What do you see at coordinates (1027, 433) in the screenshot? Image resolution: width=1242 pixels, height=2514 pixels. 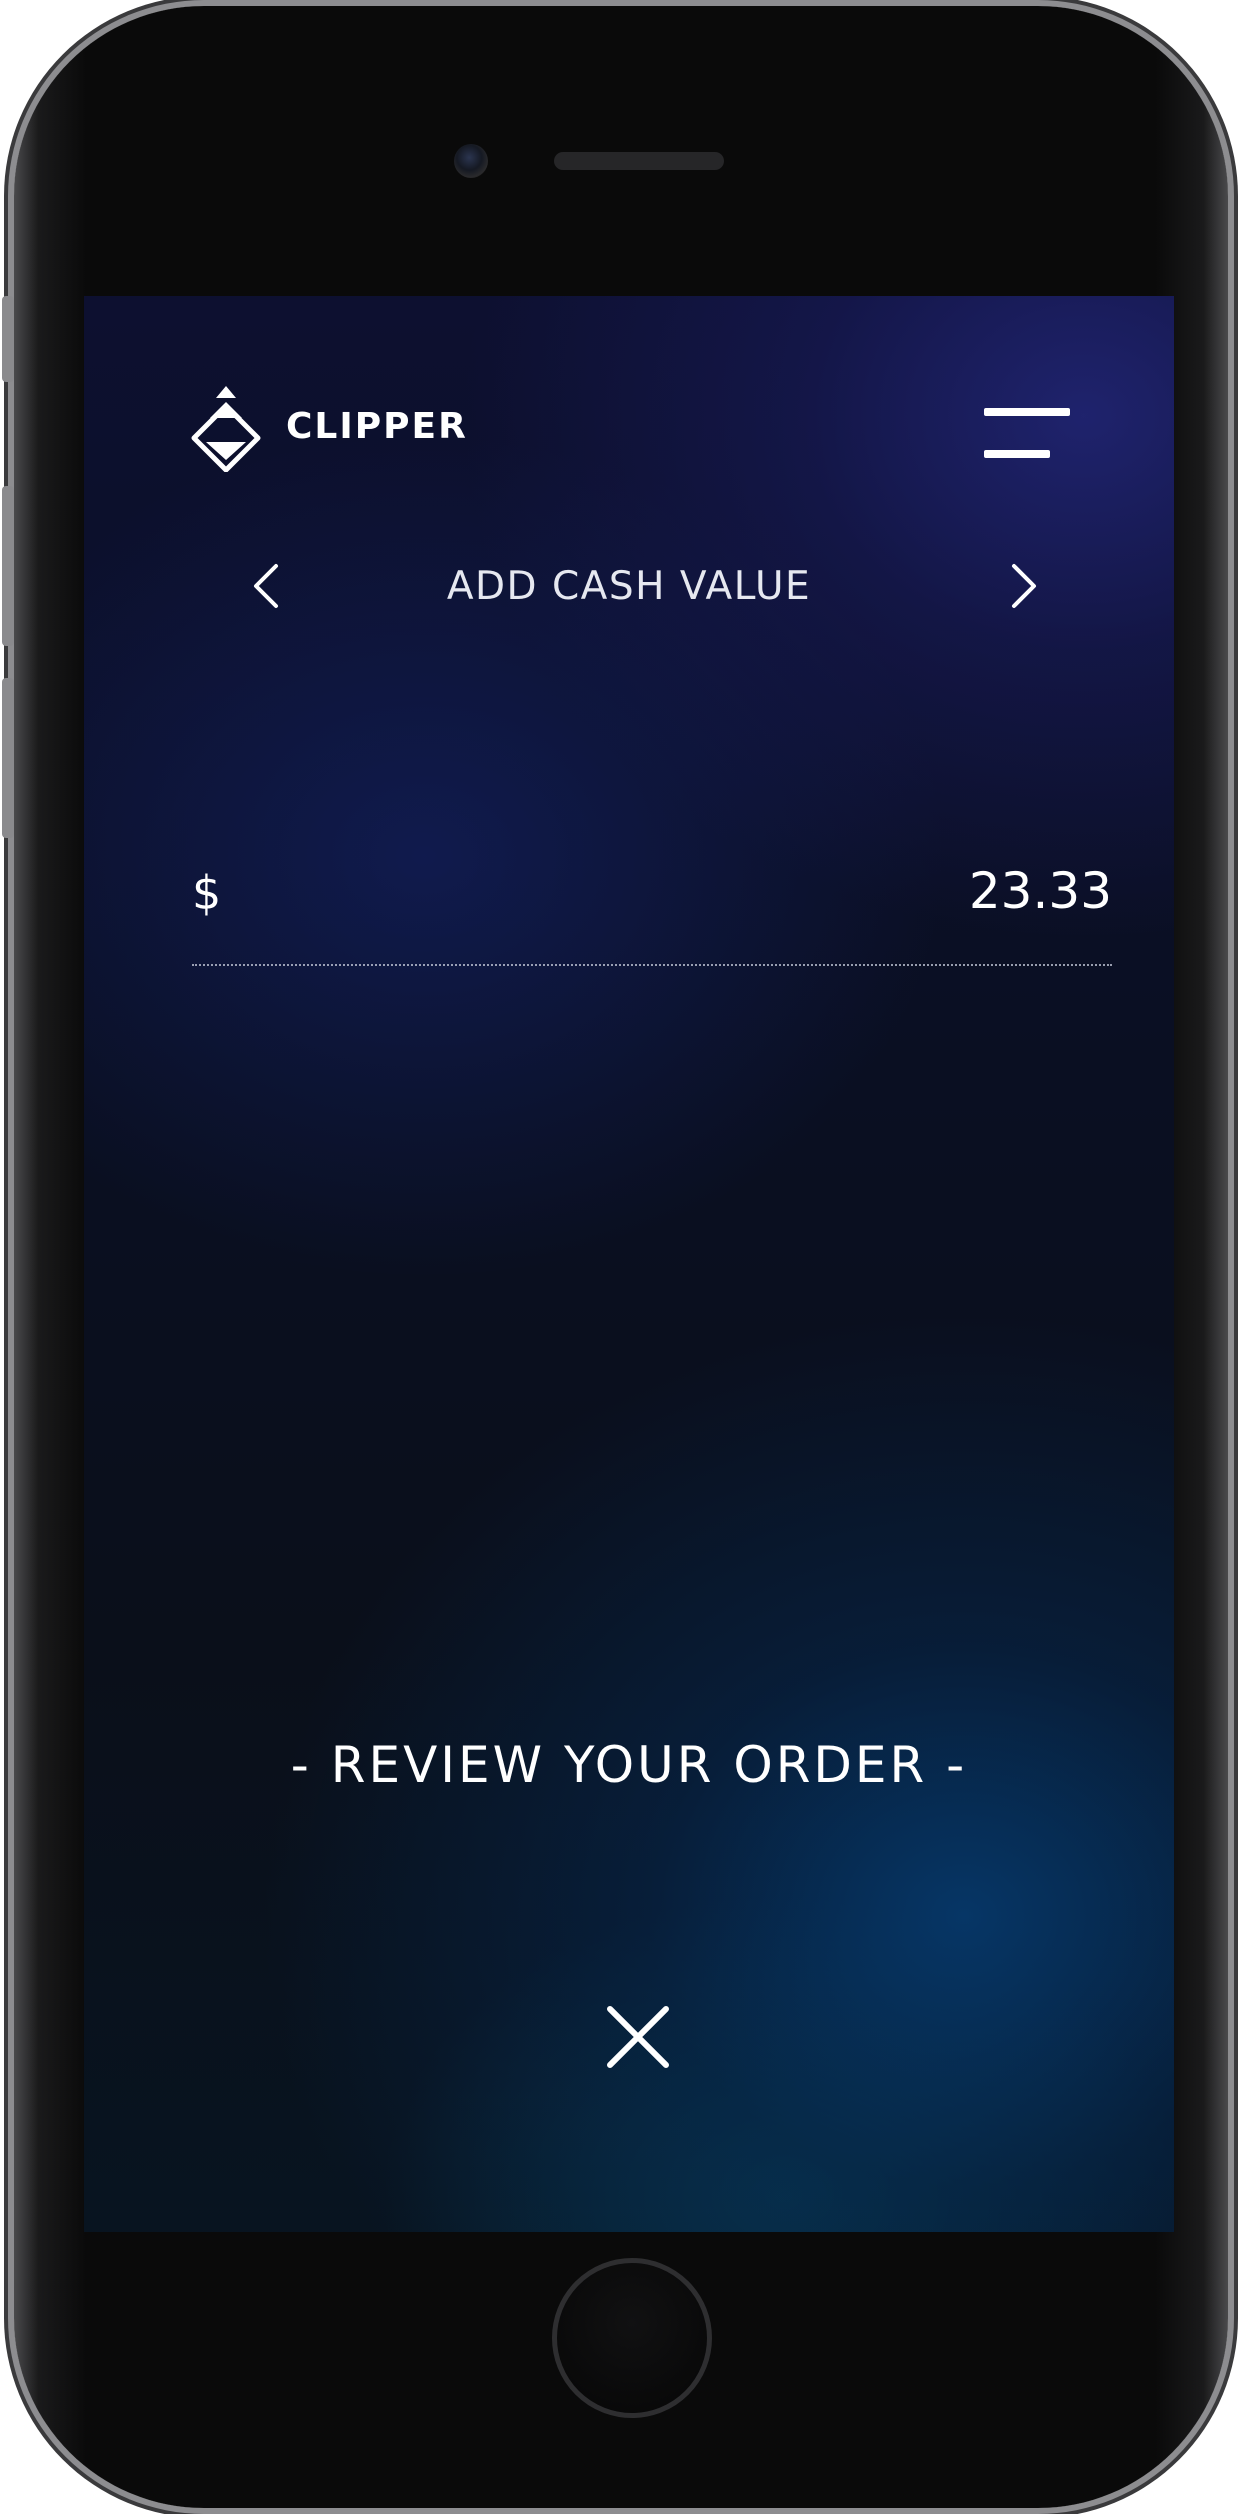 I see `hamburger-menu-icon` at bounding box center [1027, 433].